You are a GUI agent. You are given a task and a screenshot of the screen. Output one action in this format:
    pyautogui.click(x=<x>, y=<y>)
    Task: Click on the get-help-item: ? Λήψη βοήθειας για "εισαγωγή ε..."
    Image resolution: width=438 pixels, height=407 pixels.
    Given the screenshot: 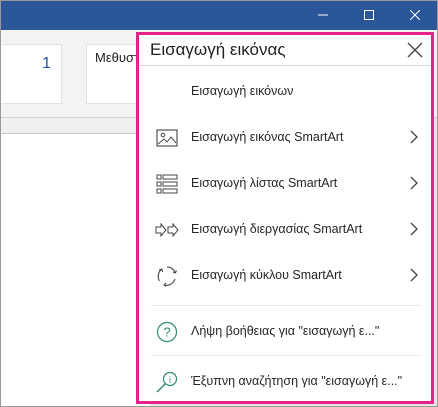 What is the action you would take?
    pyautogui.click(x=285, y=332)
    